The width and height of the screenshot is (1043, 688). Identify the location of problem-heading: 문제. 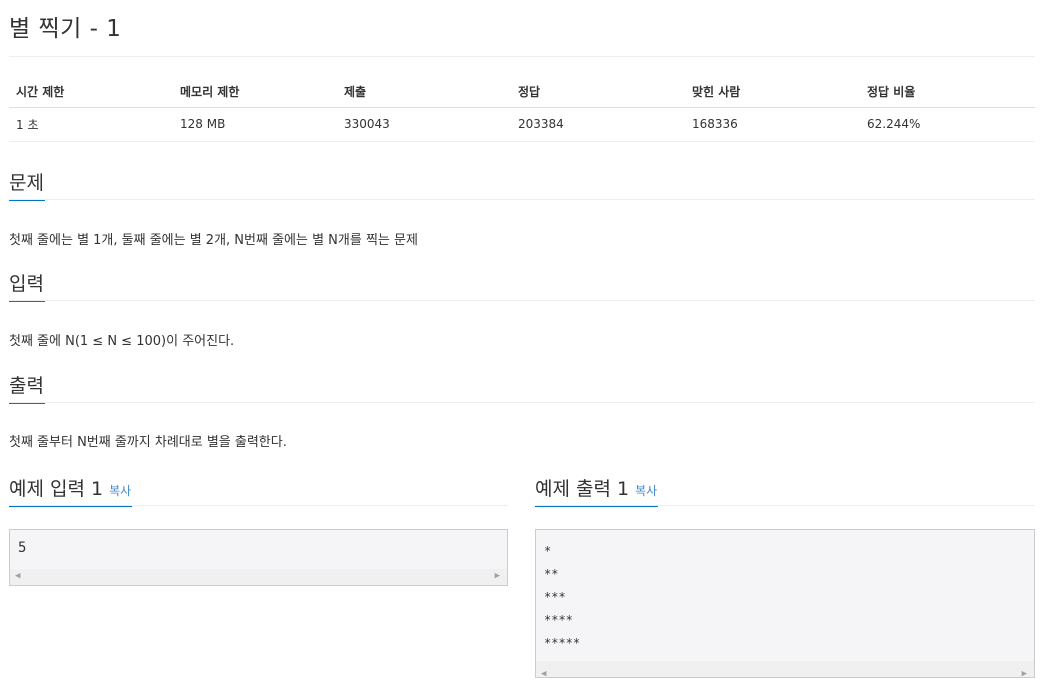
(27, 186).